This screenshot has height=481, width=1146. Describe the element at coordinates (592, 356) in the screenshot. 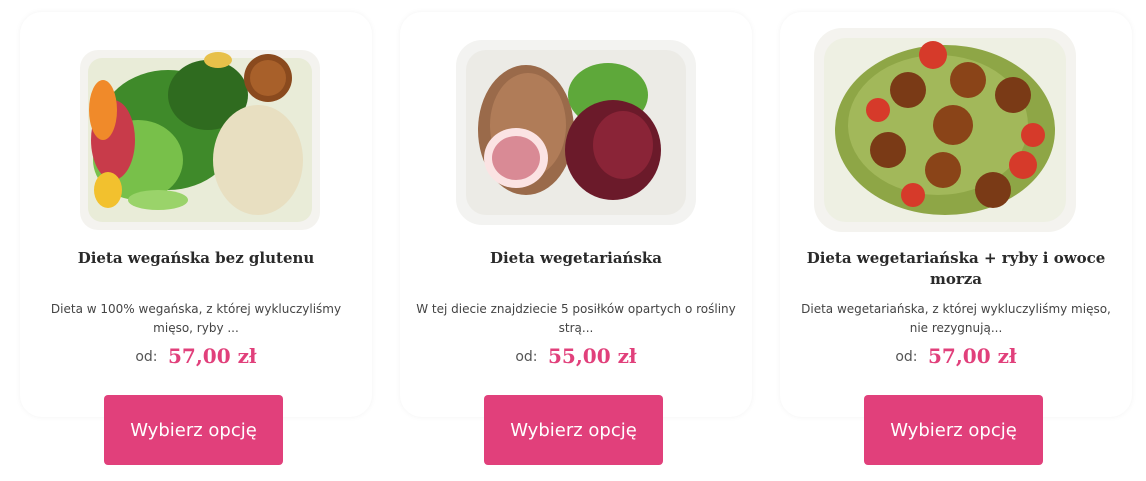

I see `price-amount: 55,00 zł` at that location.